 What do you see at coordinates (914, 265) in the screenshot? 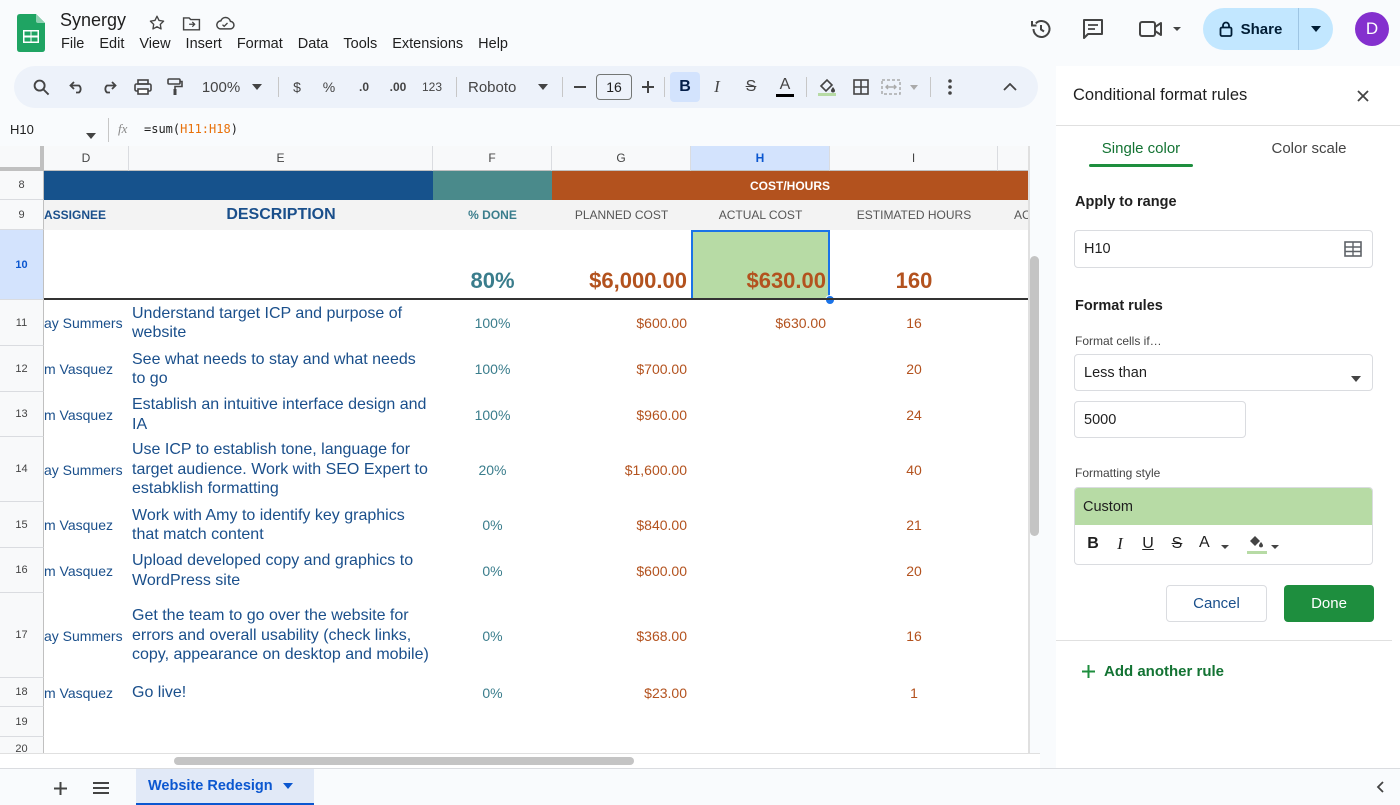
I see `total-estimated-hours: 160` at bounding box center [914, 265].